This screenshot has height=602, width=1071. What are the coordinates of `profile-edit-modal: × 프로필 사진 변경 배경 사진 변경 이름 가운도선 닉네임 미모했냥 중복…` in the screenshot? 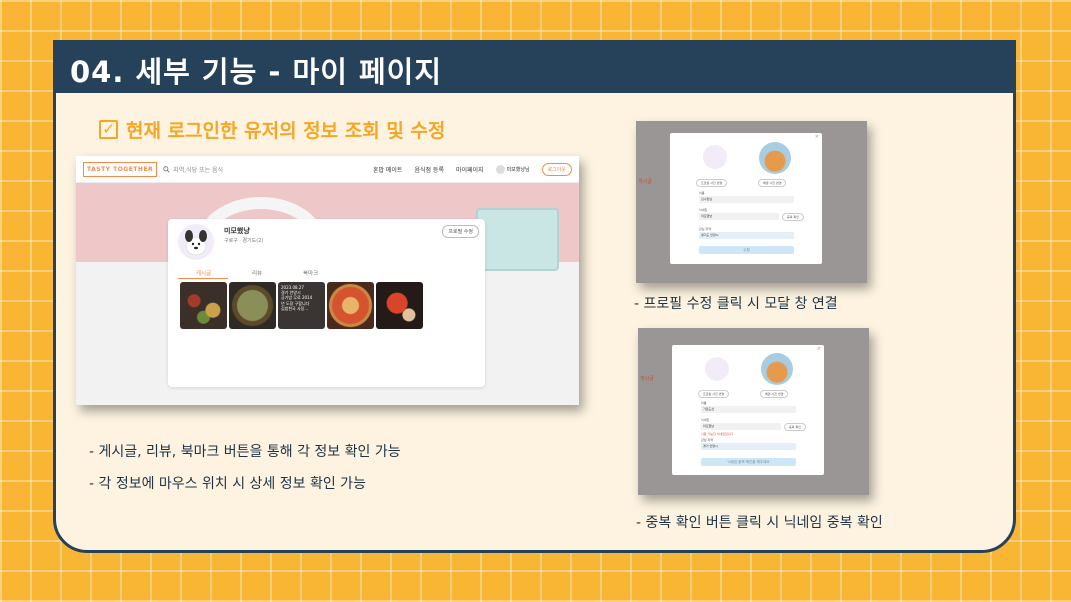 It's located at (748, 410).